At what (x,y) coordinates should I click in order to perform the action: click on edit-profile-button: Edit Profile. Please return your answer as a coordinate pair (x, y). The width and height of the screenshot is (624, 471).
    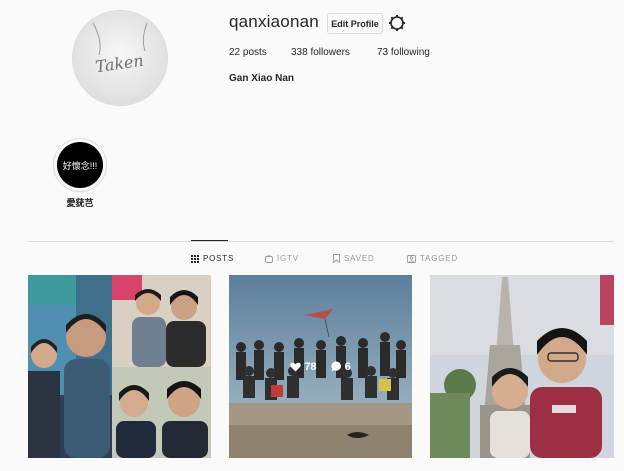
    Looking at the image, I should click on (355, 23).